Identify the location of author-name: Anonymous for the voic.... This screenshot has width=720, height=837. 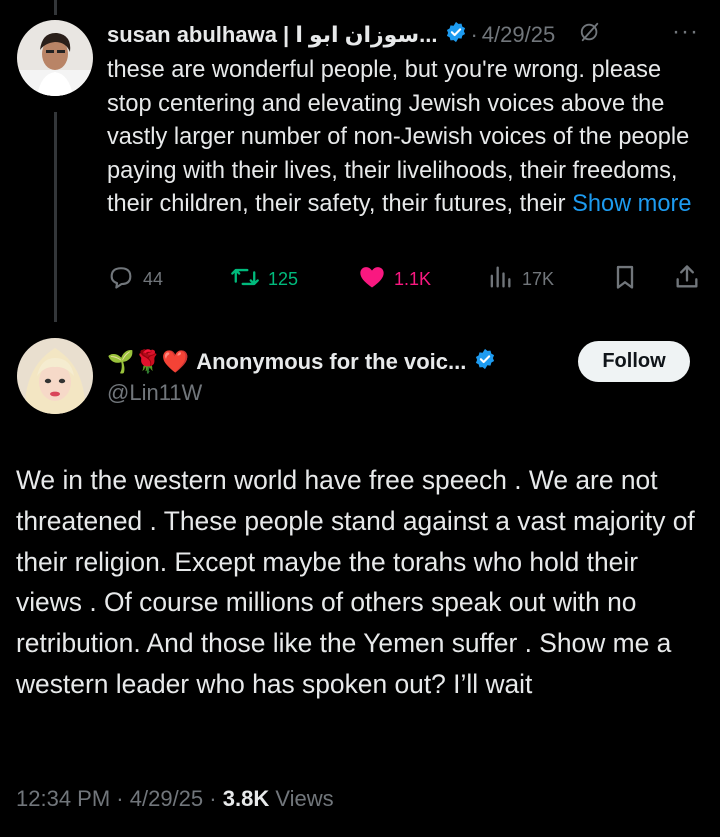
(331, 362).